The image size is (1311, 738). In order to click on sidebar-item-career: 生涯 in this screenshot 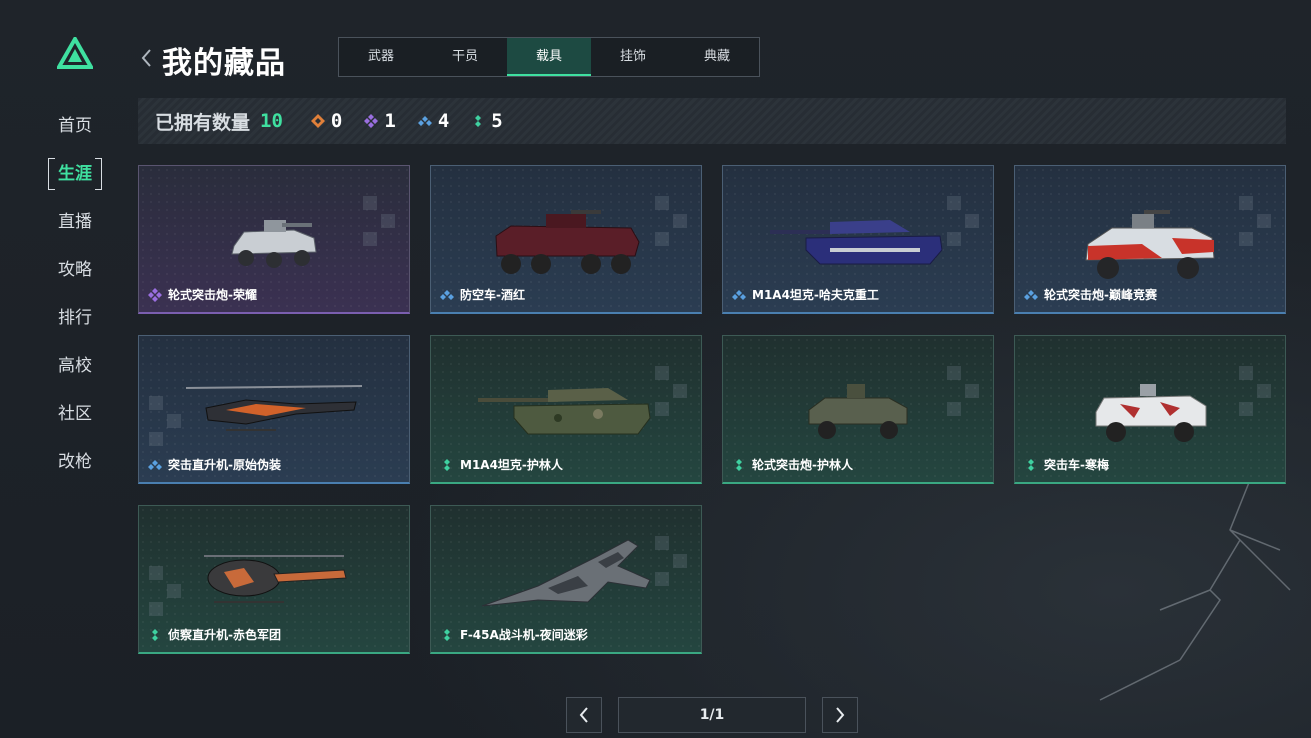, I will do `click(75, 174)`.